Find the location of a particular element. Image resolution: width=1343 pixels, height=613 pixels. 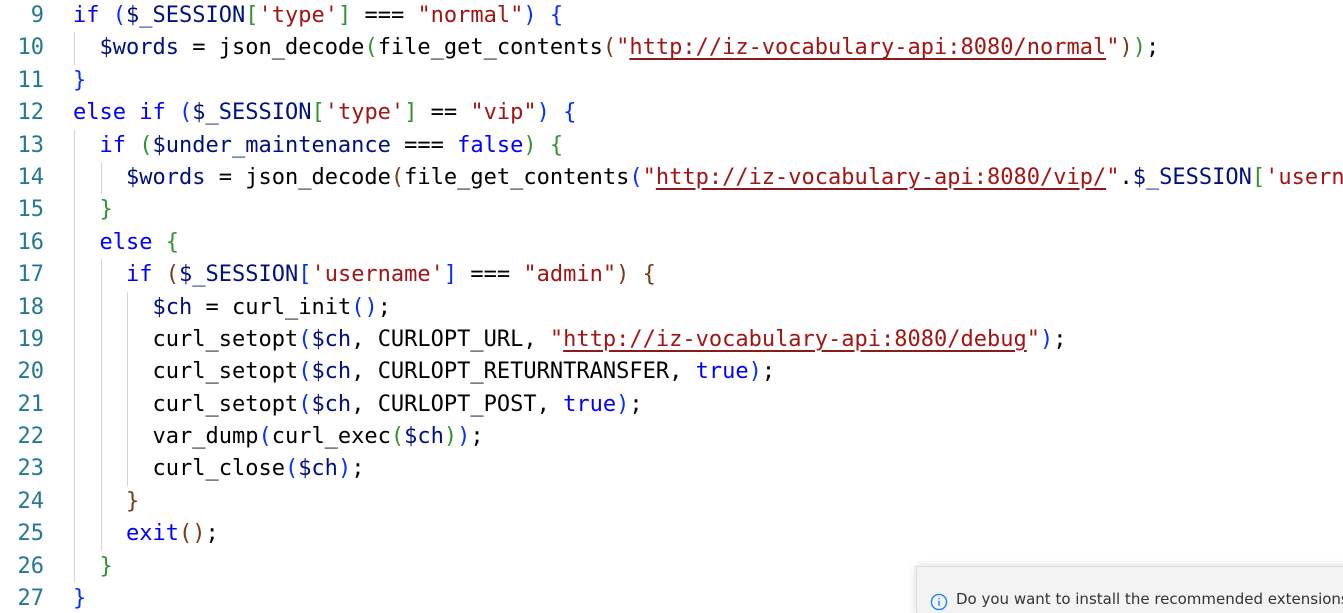

code-token-kw: exit is located at coordinates (152, 534).